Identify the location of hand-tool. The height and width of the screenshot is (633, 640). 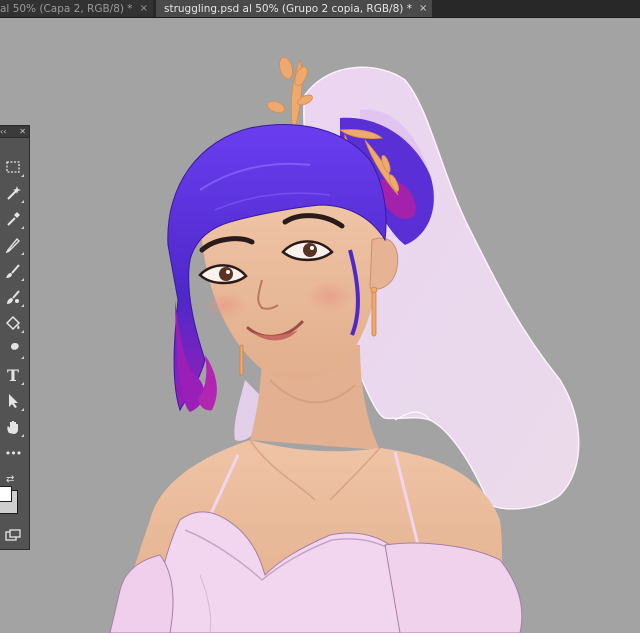
(13, 427).